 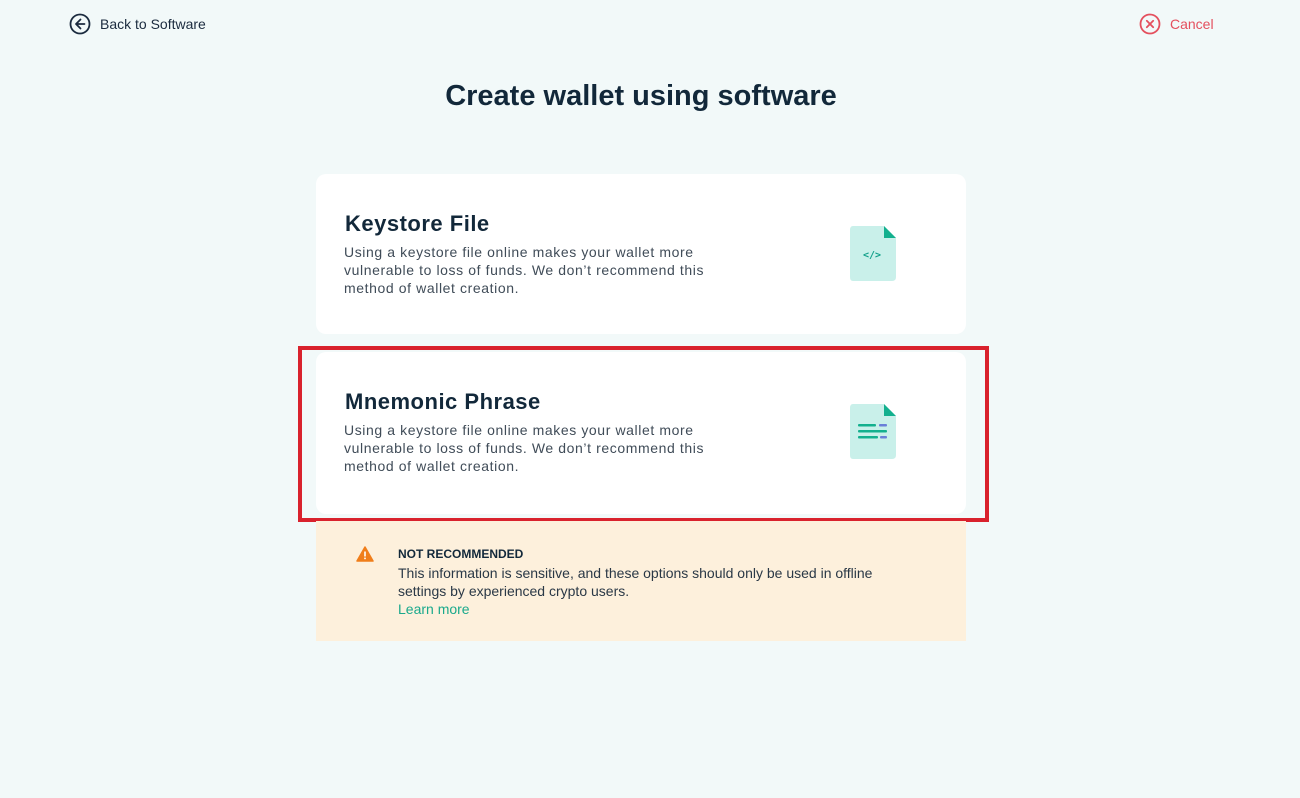 I want to click on back-link-label: Back to Software, so click(x=153, y=24).